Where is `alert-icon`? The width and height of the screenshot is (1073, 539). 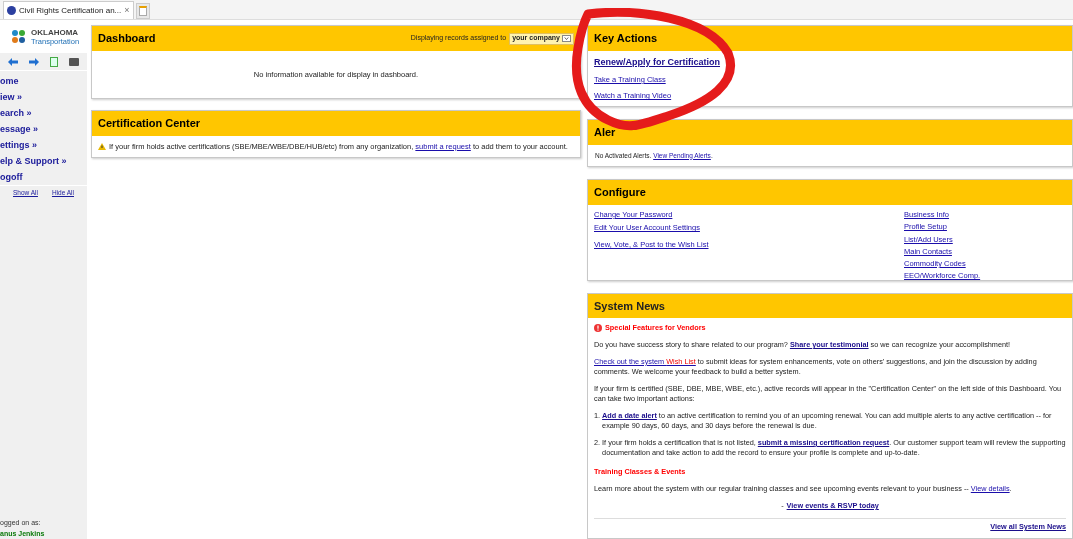 alert-icon is located at coordinates (598, 328).